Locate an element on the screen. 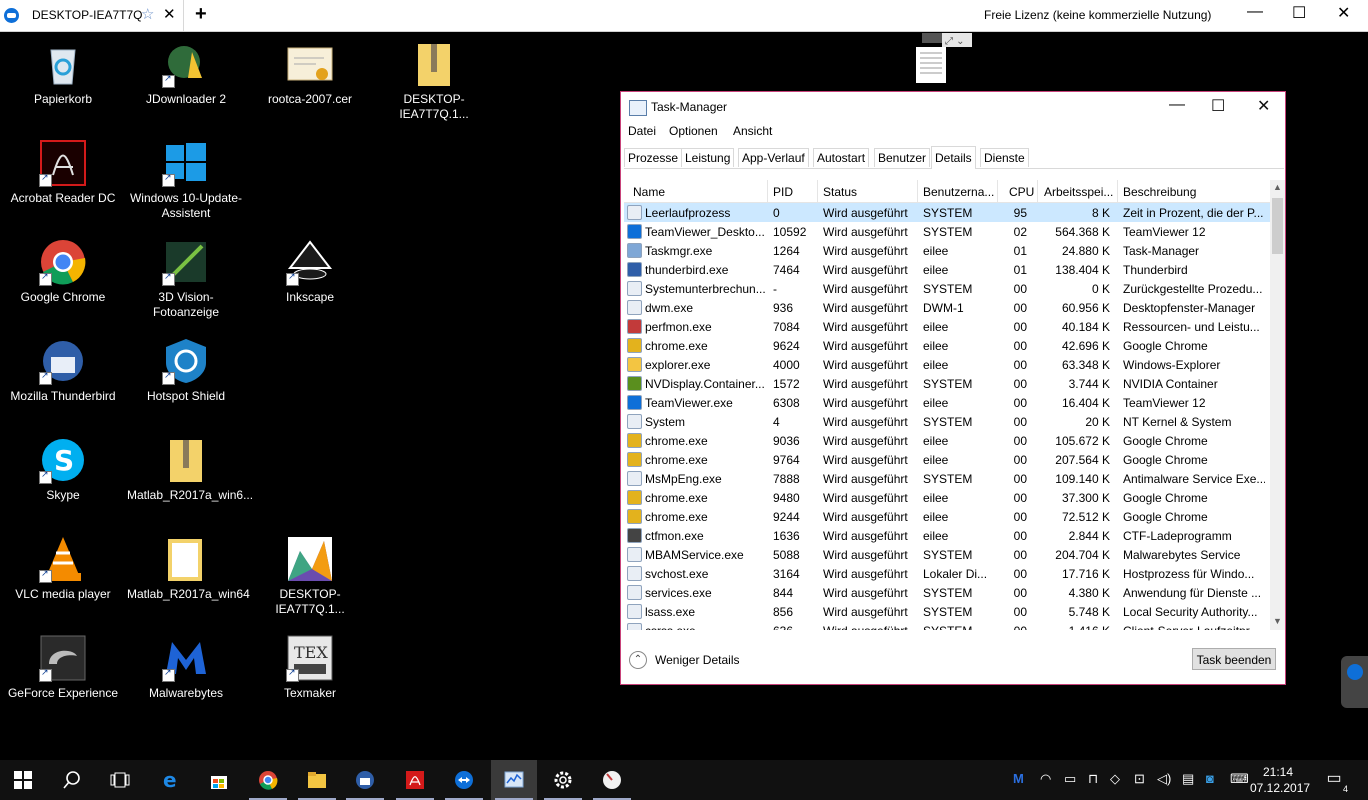  menu-datei: Datei is located at coordinates (642, 131).